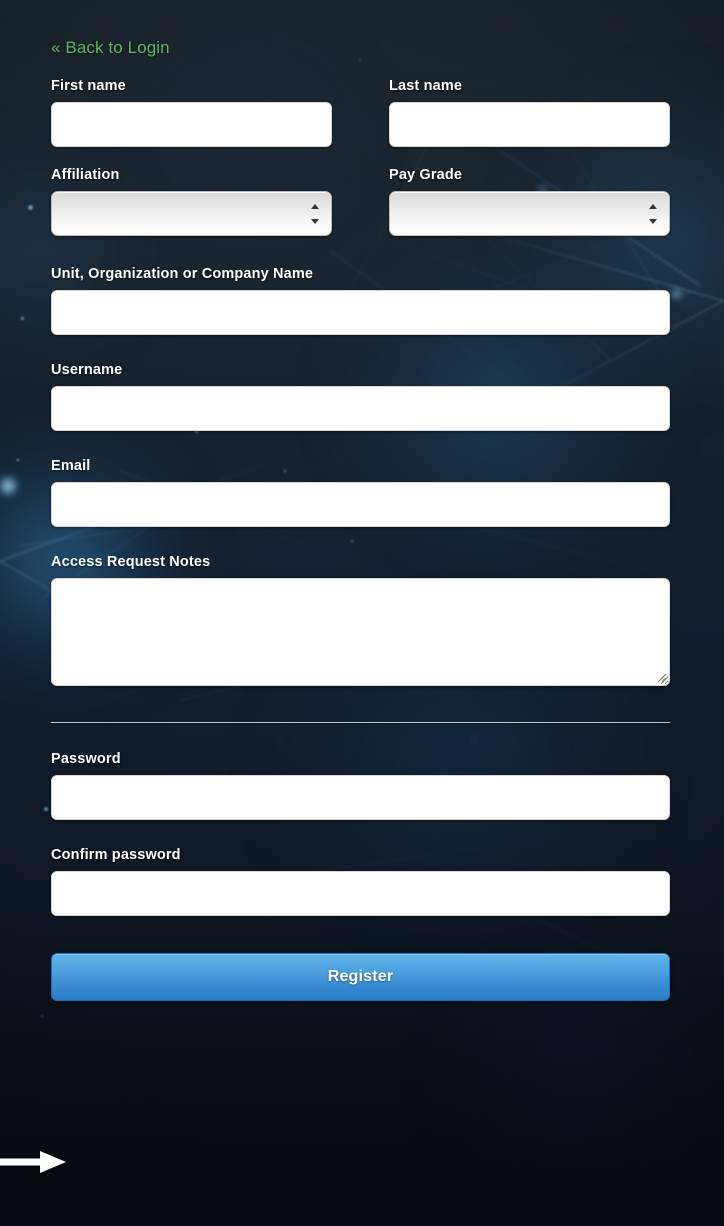 This screenshot has width=724, height=1226. I want to click on field-first-name: First name, so click(191, 112).